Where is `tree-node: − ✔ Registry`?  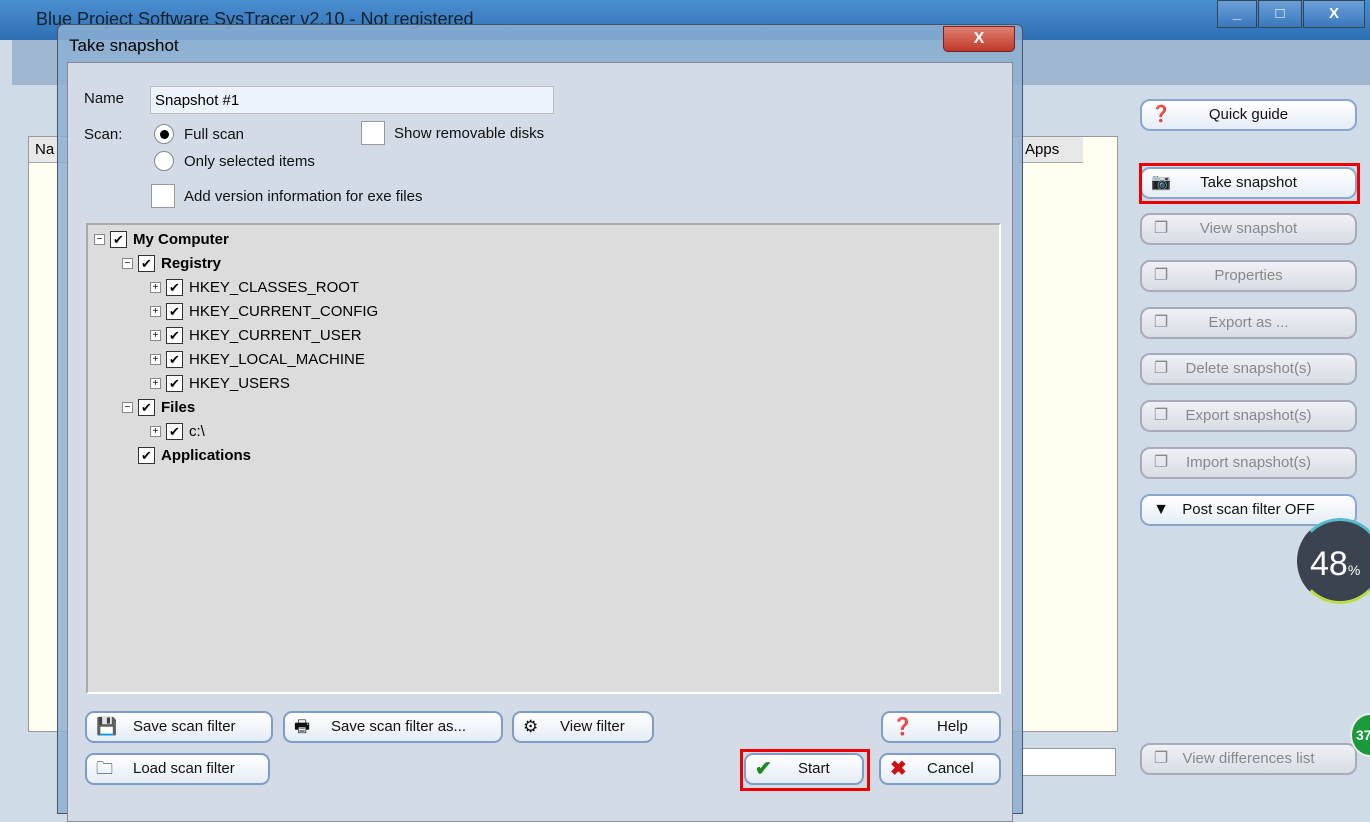 tree-node: − ✔ Registry is located at coordinates (171, 263).